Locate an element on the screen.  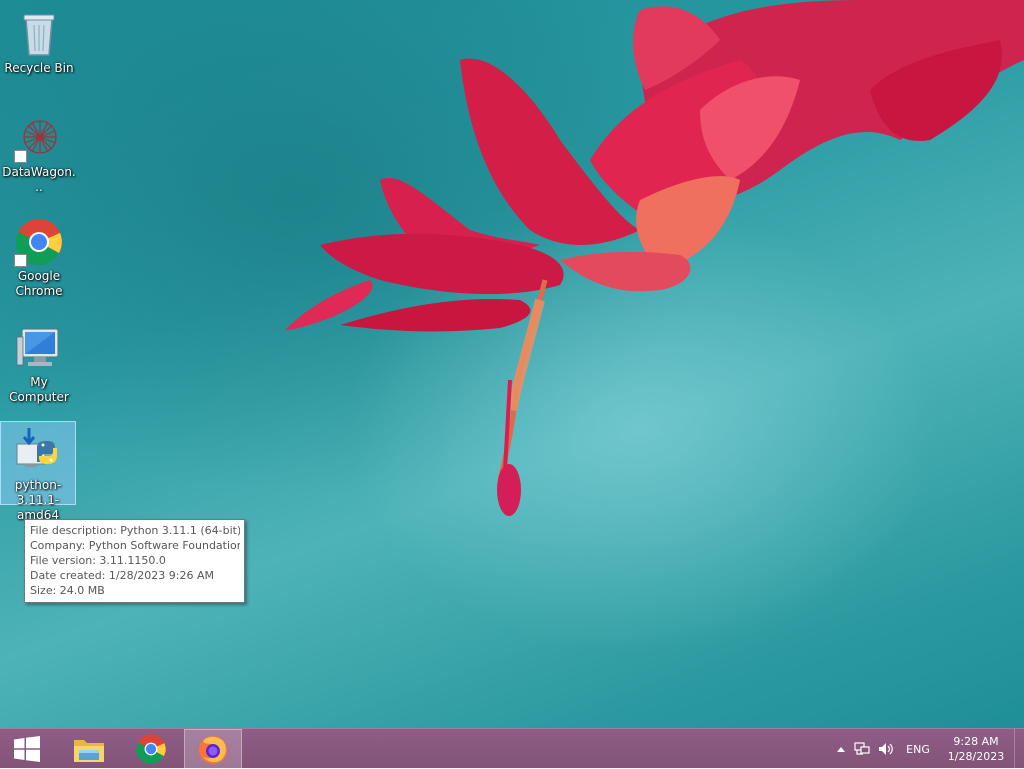
tooltip-company: Company: Python Software Foundation is located at coordinates (135, 545).